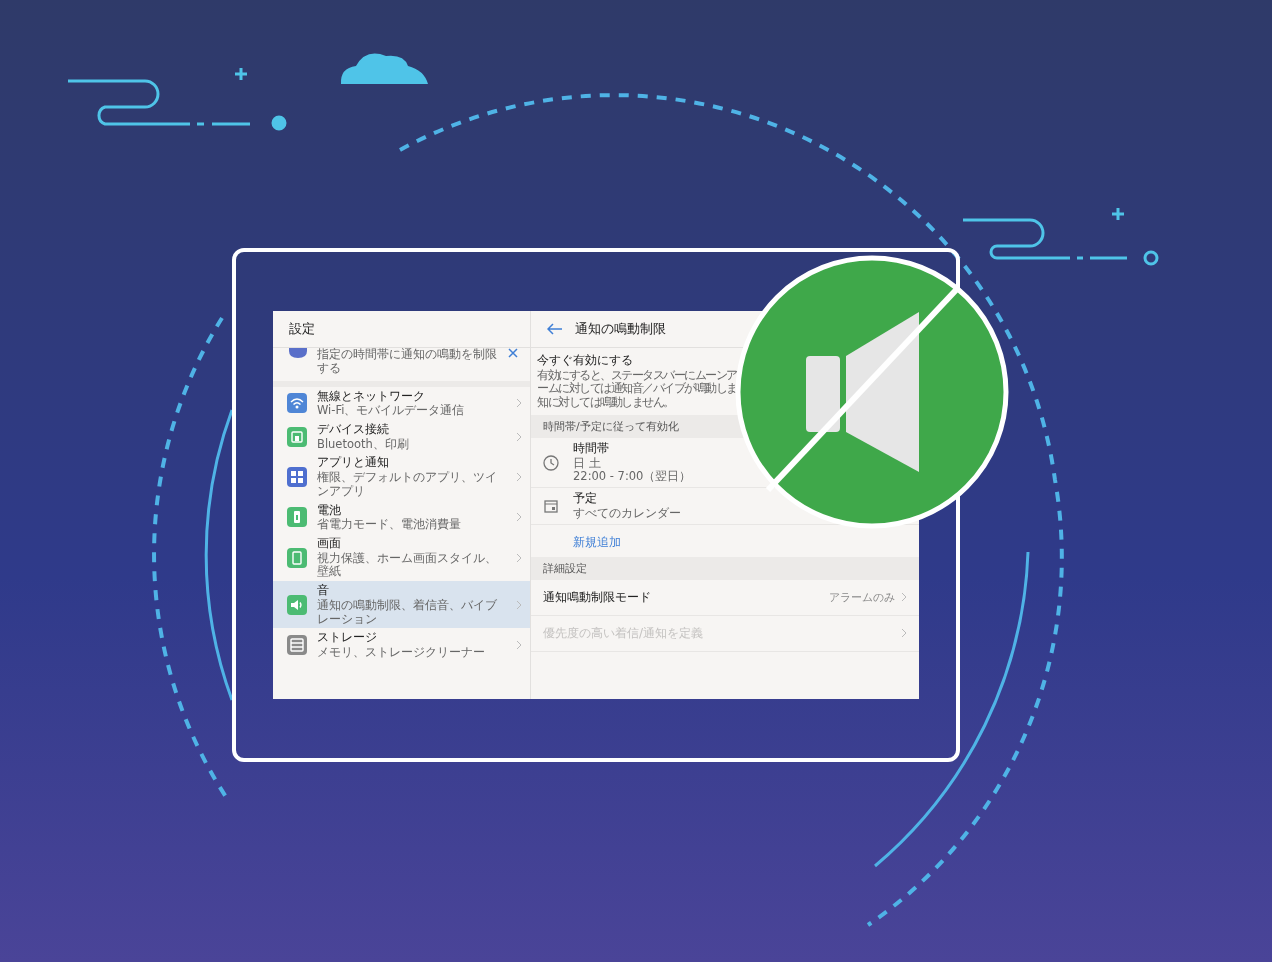  I want to click on item-subtitle: メモリ、ストレージクリーナー, so click(401, 652).